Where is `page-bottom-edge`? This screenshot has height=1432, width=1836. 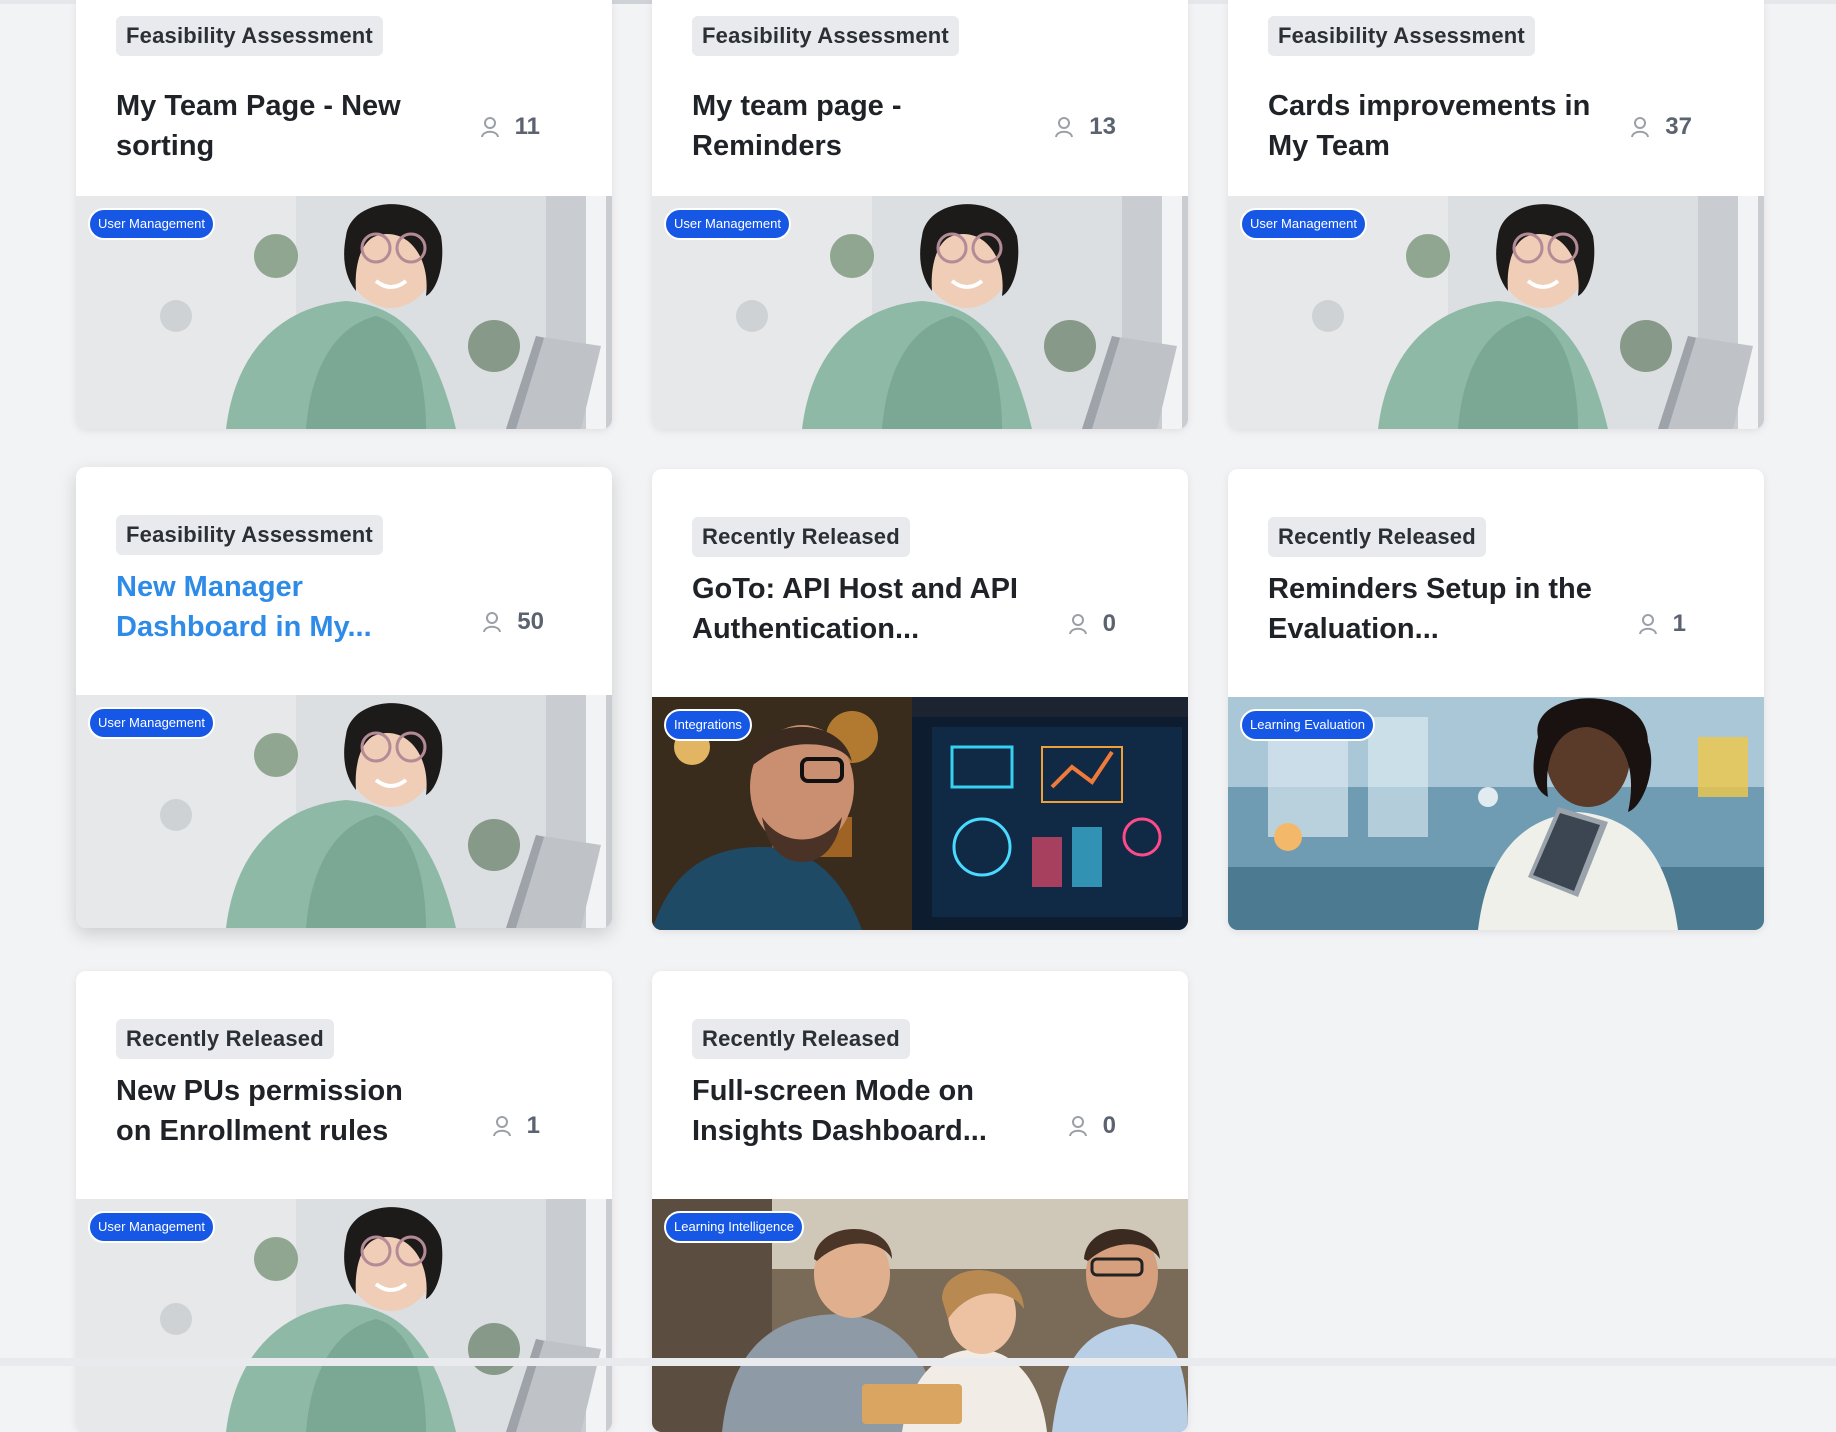
page-bottom-edge is located at coordinates (918, 1362).